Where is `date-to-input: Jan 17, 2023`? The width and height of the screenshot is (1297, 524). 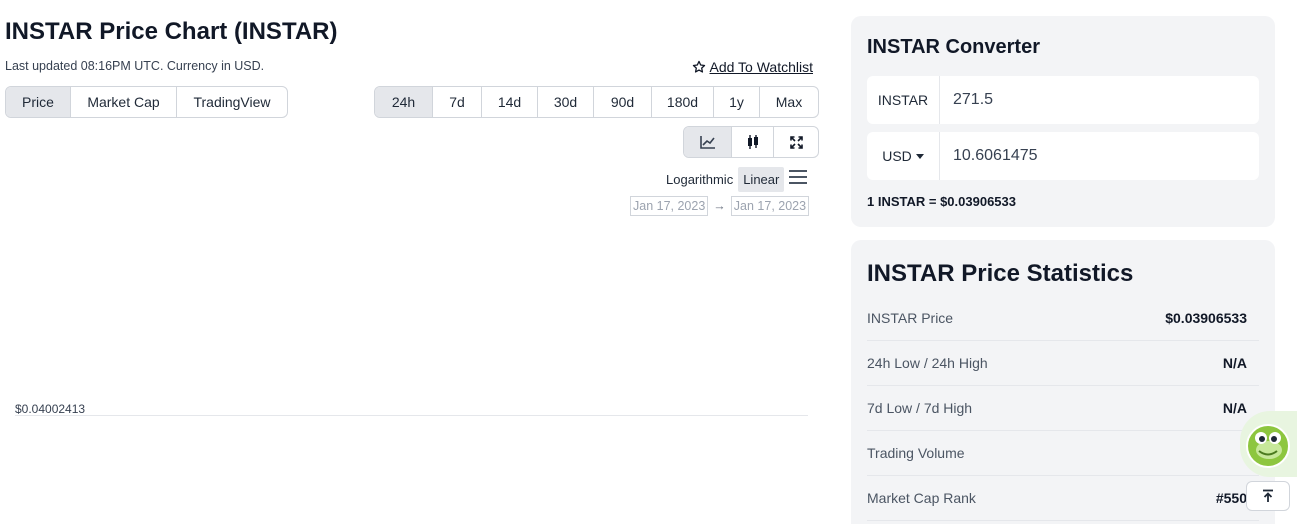 date-to-input: Jan 17, 2023 is located at coordinates (770, 206).